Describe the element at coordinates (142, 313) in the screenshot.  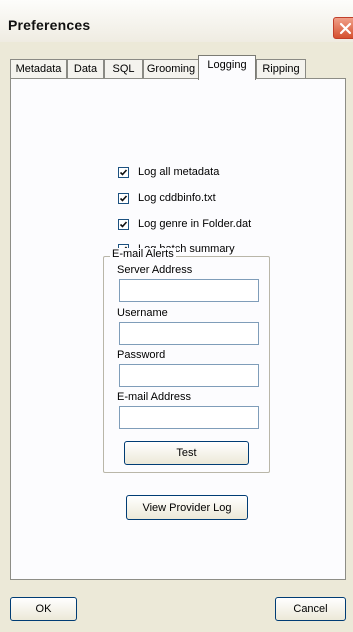
I see `username-label: Username` at that location.